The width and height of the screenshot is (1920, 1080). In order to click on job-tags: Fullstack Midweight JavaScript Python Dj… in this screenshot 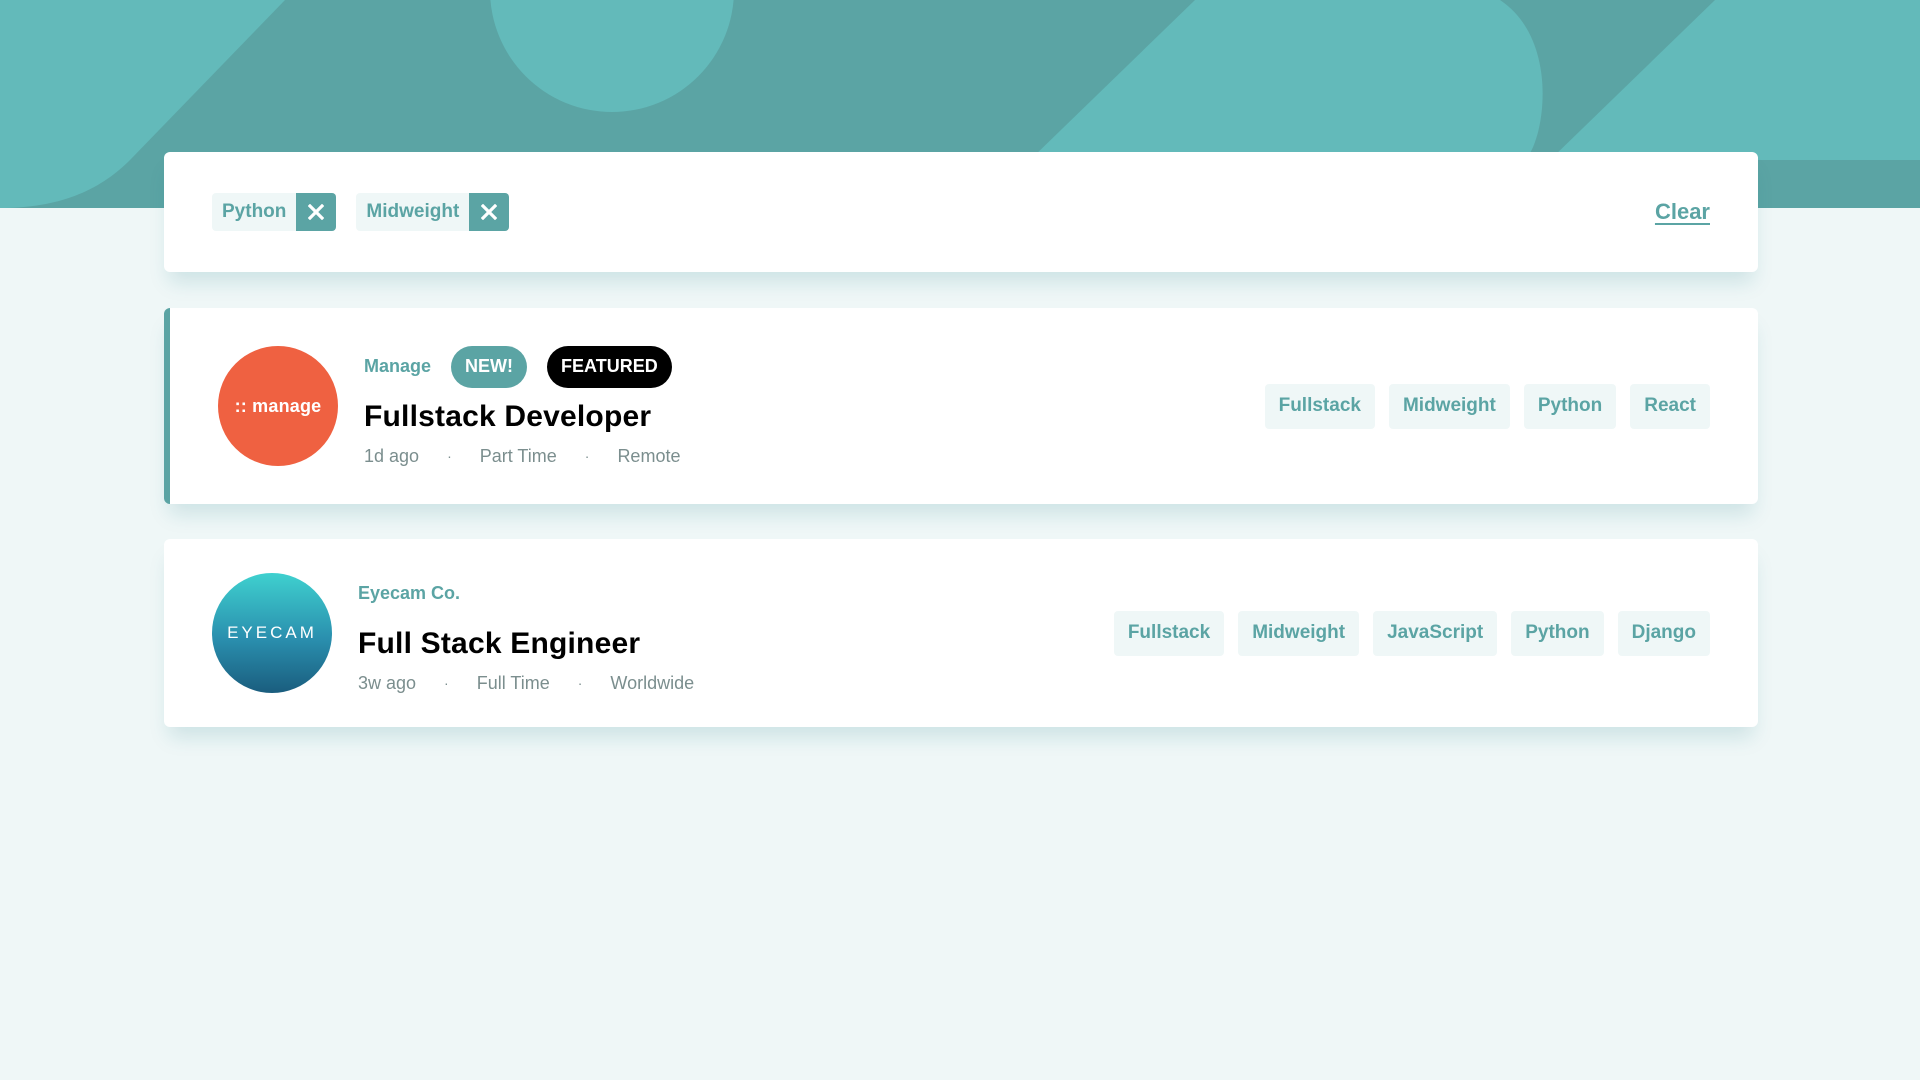, I will do `click(1411, 633)`.